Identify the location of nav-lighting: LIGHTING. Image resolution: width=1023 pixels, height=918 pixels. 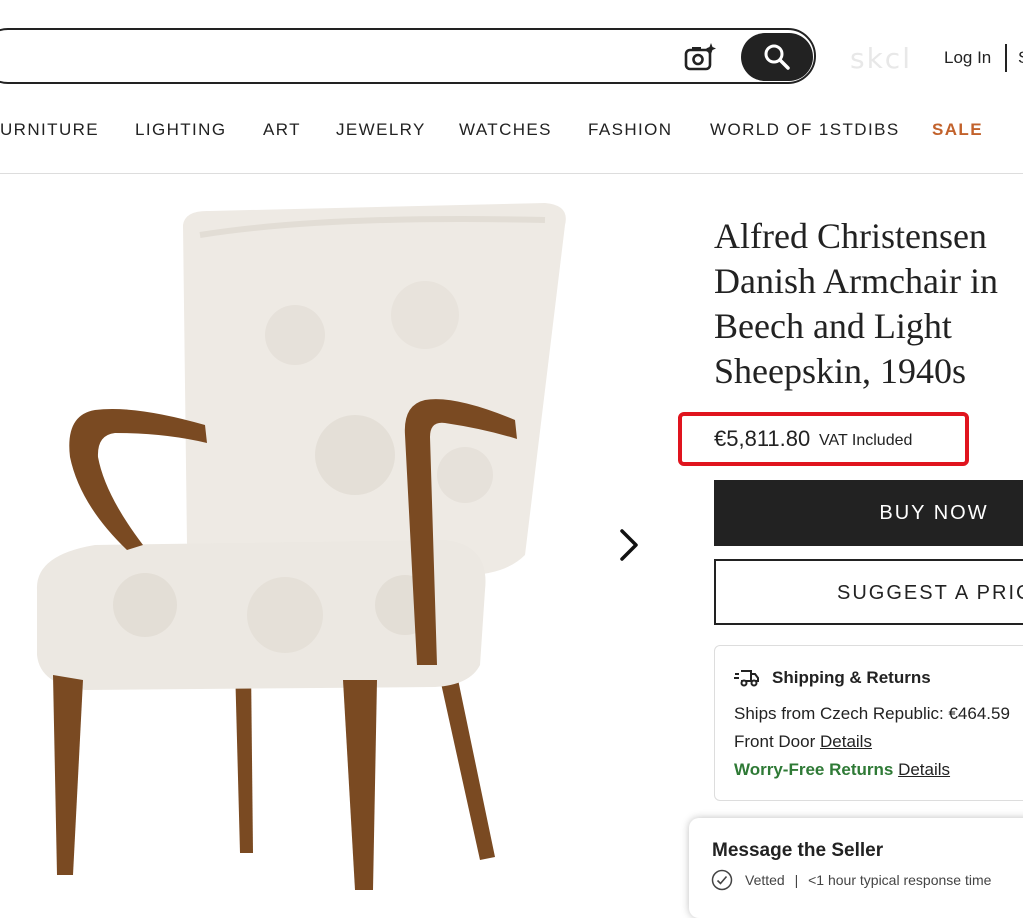
(181, 130).